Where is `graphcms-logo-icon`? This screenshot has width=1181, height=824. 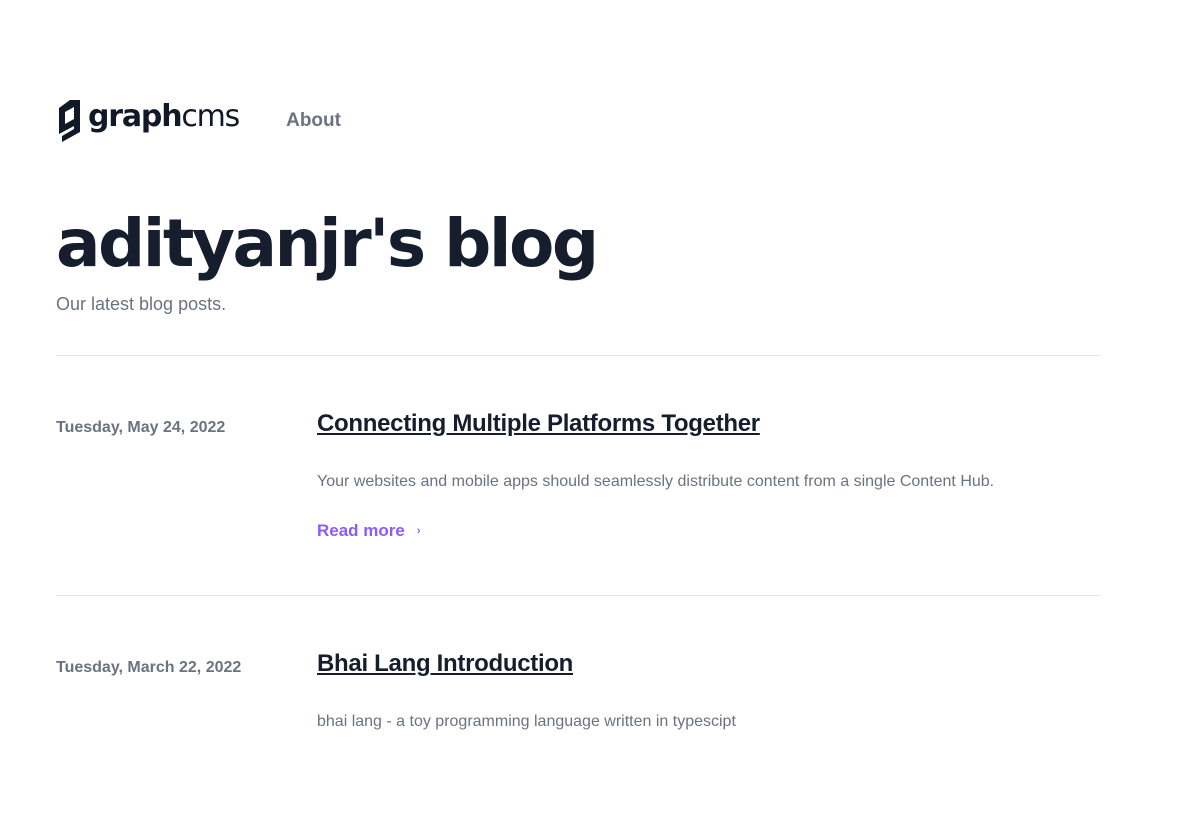 graphcms-logo-icon is located at coordinates (69, 121).